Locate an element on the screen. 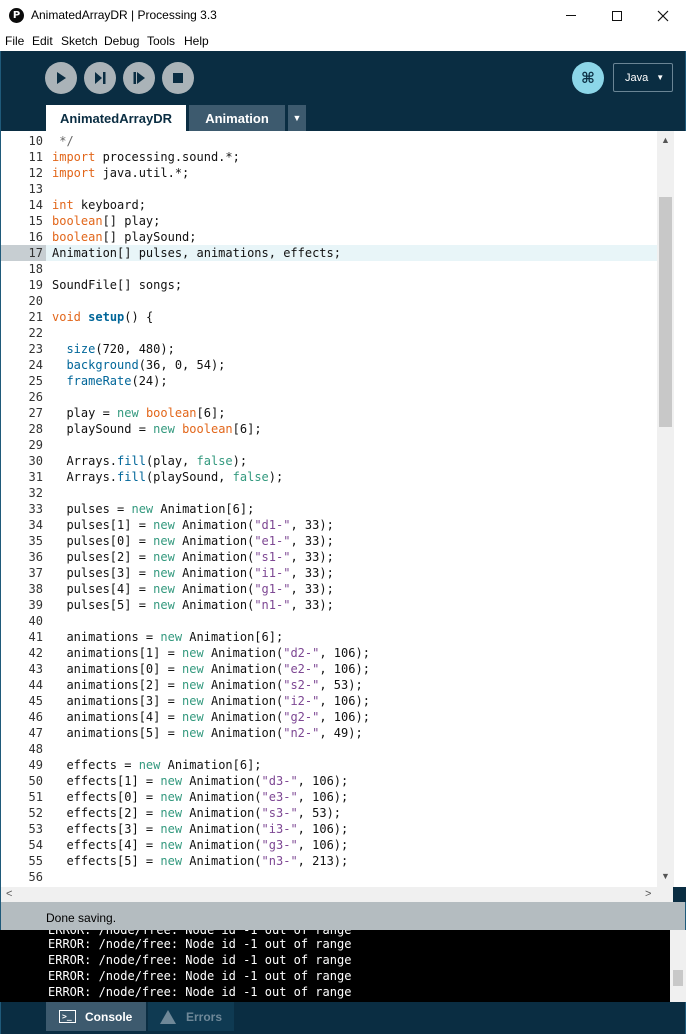 The width and height of the screenshot is (686, 1034). code-line: 16 boolean[] playSound; is located at coordinates (329, 237).